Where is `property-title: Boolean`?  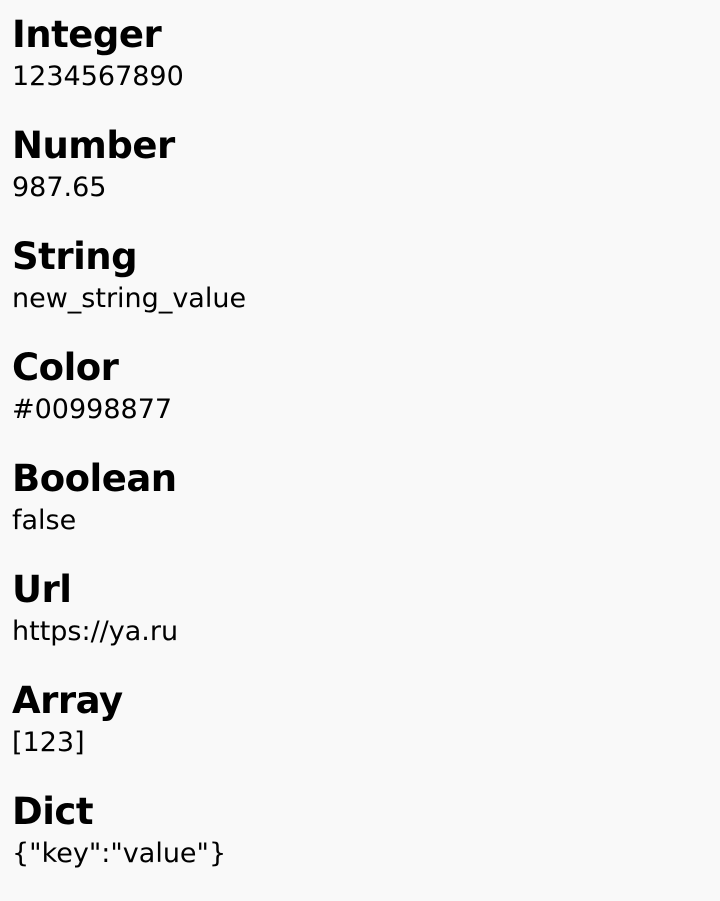 property-title: Boolean is located at coordinates (94, 478).